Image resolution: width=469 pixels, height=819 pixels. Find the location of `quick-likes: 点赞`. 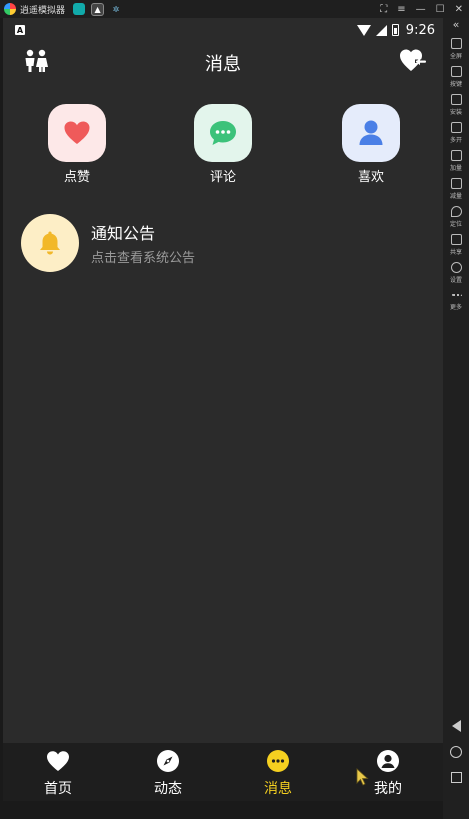

quick-likes: 点赞 is located at coordinates (77, 144).